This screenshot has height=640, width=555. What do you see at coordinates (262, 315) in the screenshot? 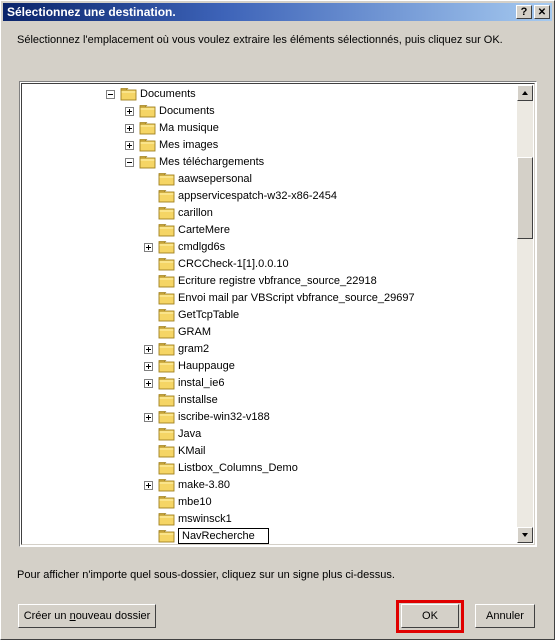
I see `tree-item: GetTcpTable` at bounding box center [262, 315].